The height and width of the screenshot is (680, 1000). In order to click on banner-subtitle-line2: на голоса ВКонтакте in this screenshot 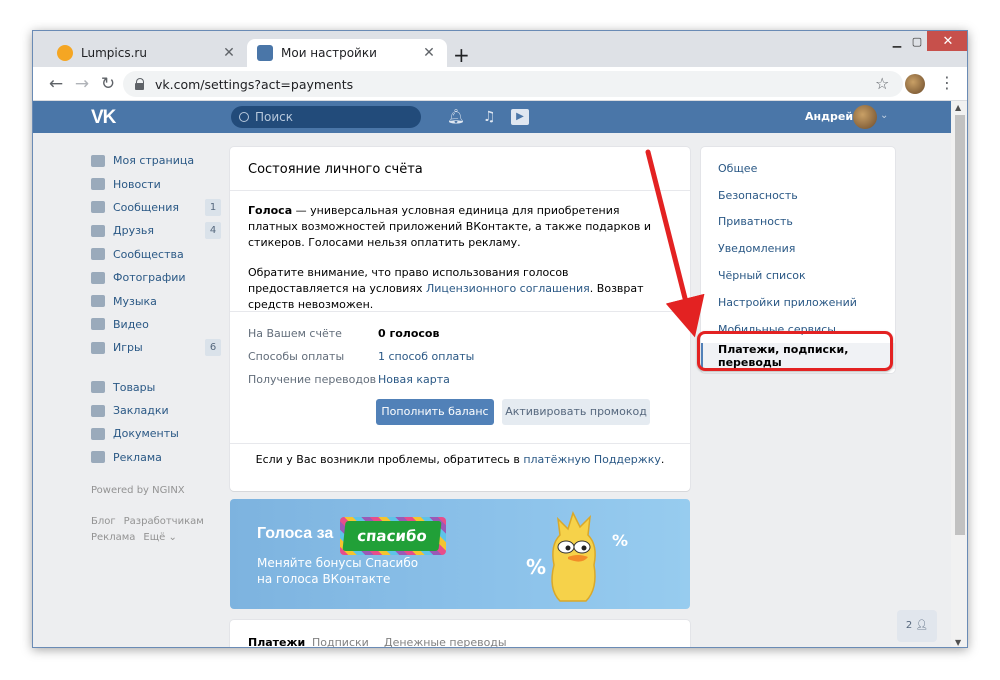, I will do `click(324, 579)`.